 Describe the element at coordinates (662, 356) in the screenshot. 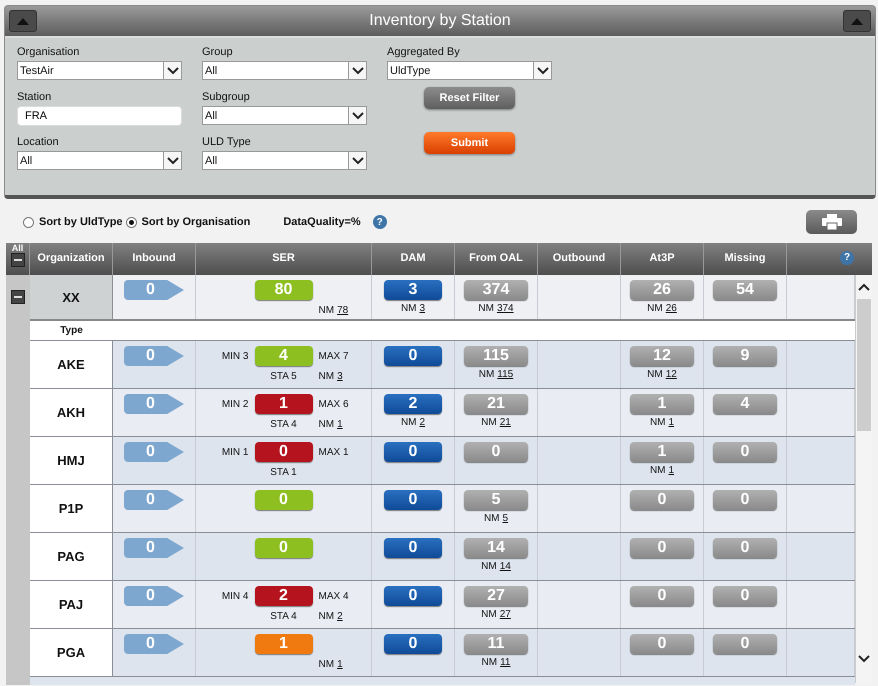

I see `count-badge: 12` at that location.